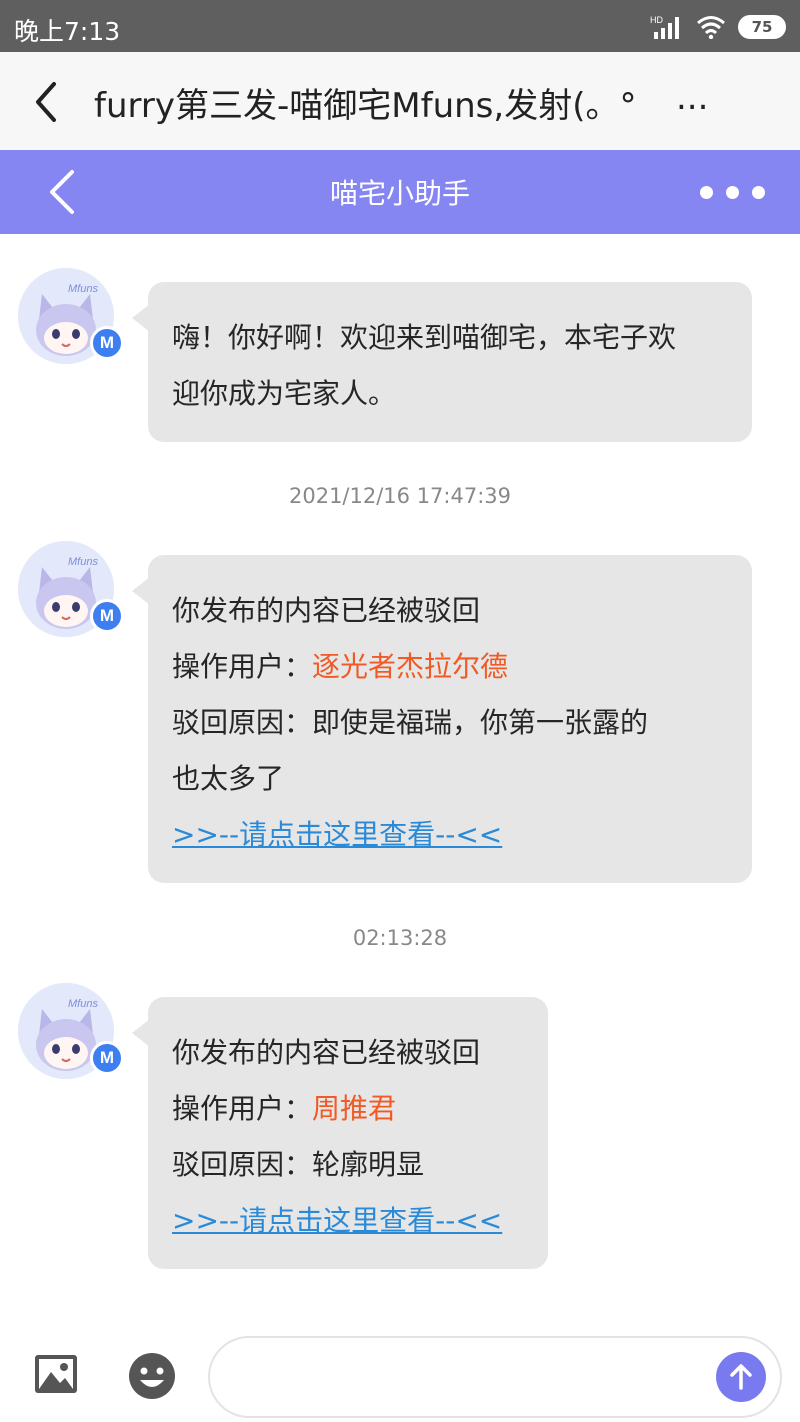 The image size is (800, 1422). Describe the element at coordinates (56, 1374) in the screenshot. I see `image-icon` at that location.